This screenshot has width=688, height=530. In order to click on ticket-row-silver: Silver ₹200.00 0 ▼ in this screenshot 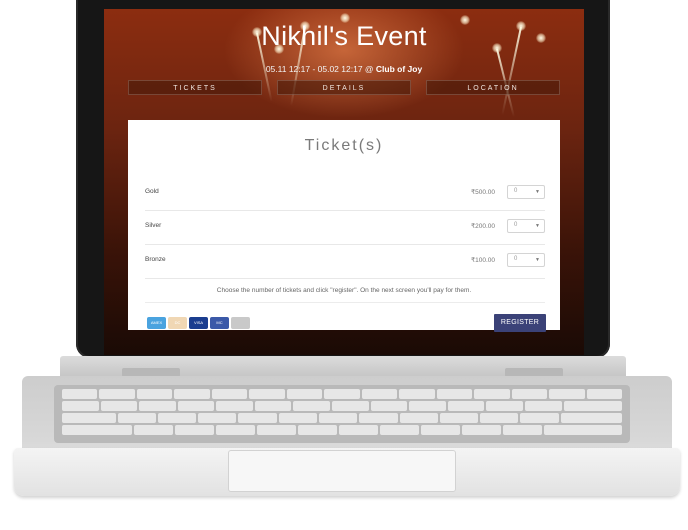, I will do `click(345, 228)`.